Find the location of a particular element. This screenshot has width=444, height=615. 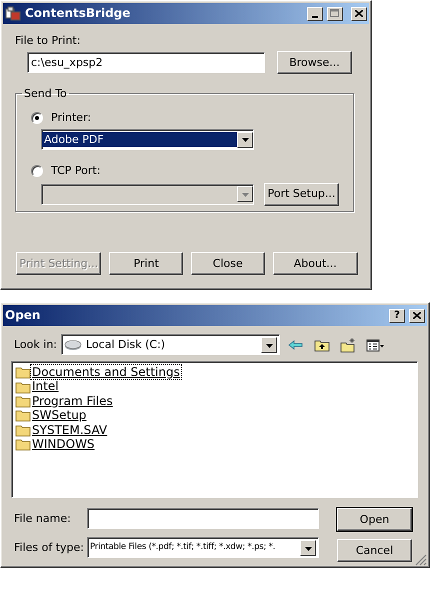

radio-label: Printer: is located at coordinates (71, 117).